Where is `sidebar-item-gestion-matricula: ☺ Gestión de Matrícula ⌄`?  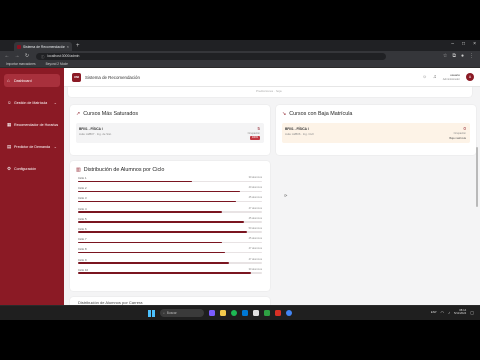
sidebar-item-gestion-matricula: ☺ Gestión de Matrícula ⌄ is located at coordinates (32, 102).